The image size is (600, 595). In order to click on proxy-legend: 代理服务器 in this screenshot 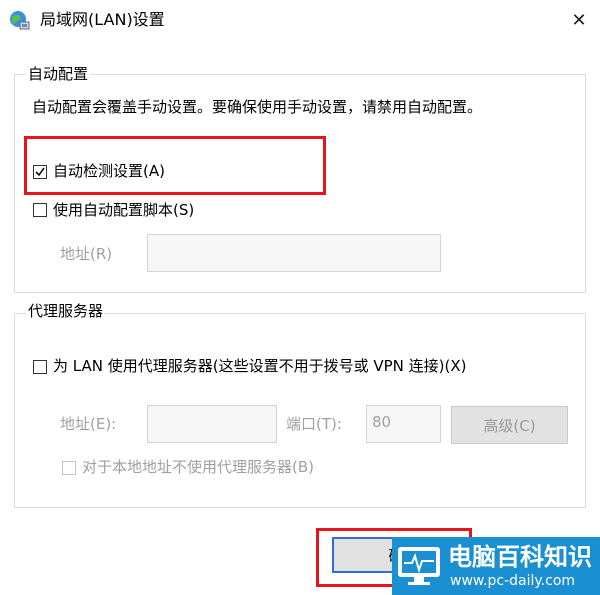, I will do `click(66, 311)`.